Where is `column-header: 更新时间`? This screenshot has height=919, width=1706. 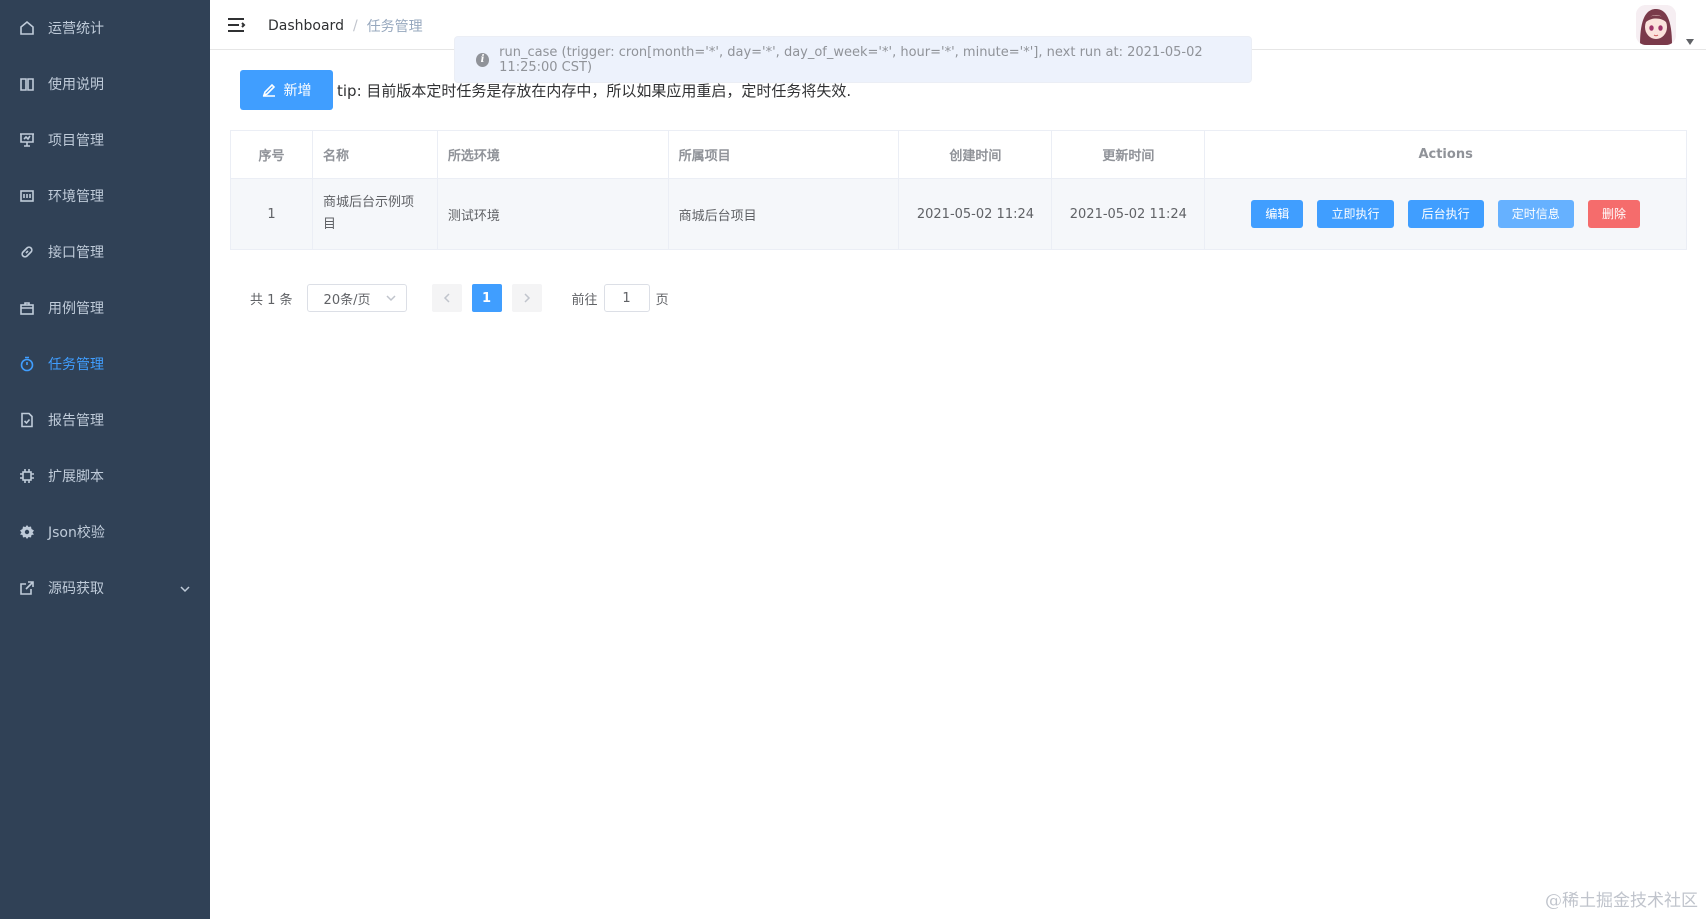 column-header: 更新时间 is located at coordinates (1128, 154).